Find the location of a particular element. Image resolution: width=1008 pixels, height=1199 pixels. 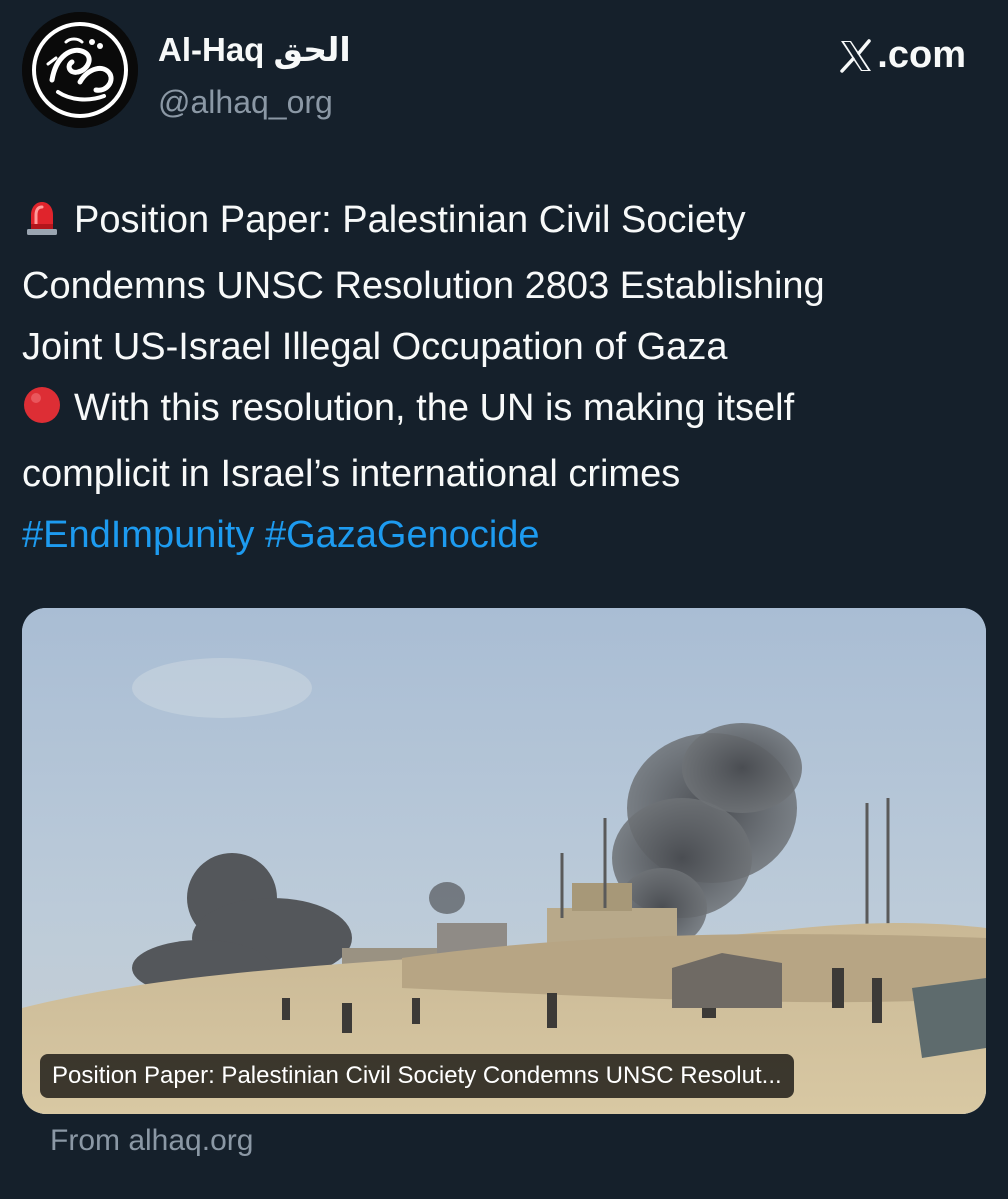

red-circle-icon is located at coordinates (42, 413).